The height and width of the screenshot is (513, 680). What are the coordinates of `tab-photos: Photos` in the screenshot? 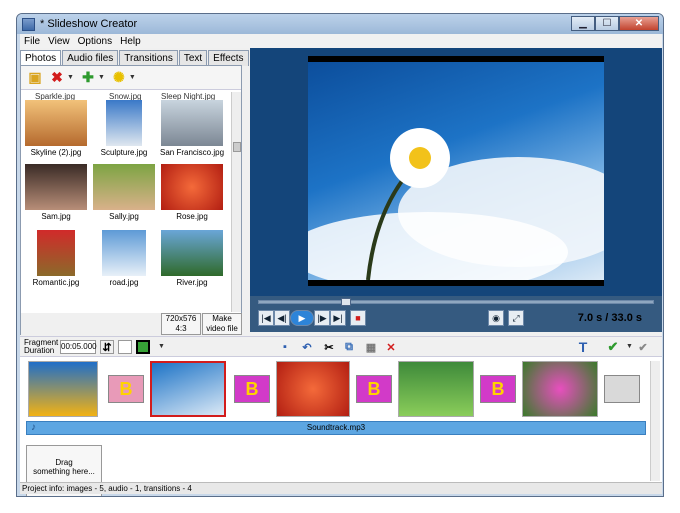 It's located at (41, 58).